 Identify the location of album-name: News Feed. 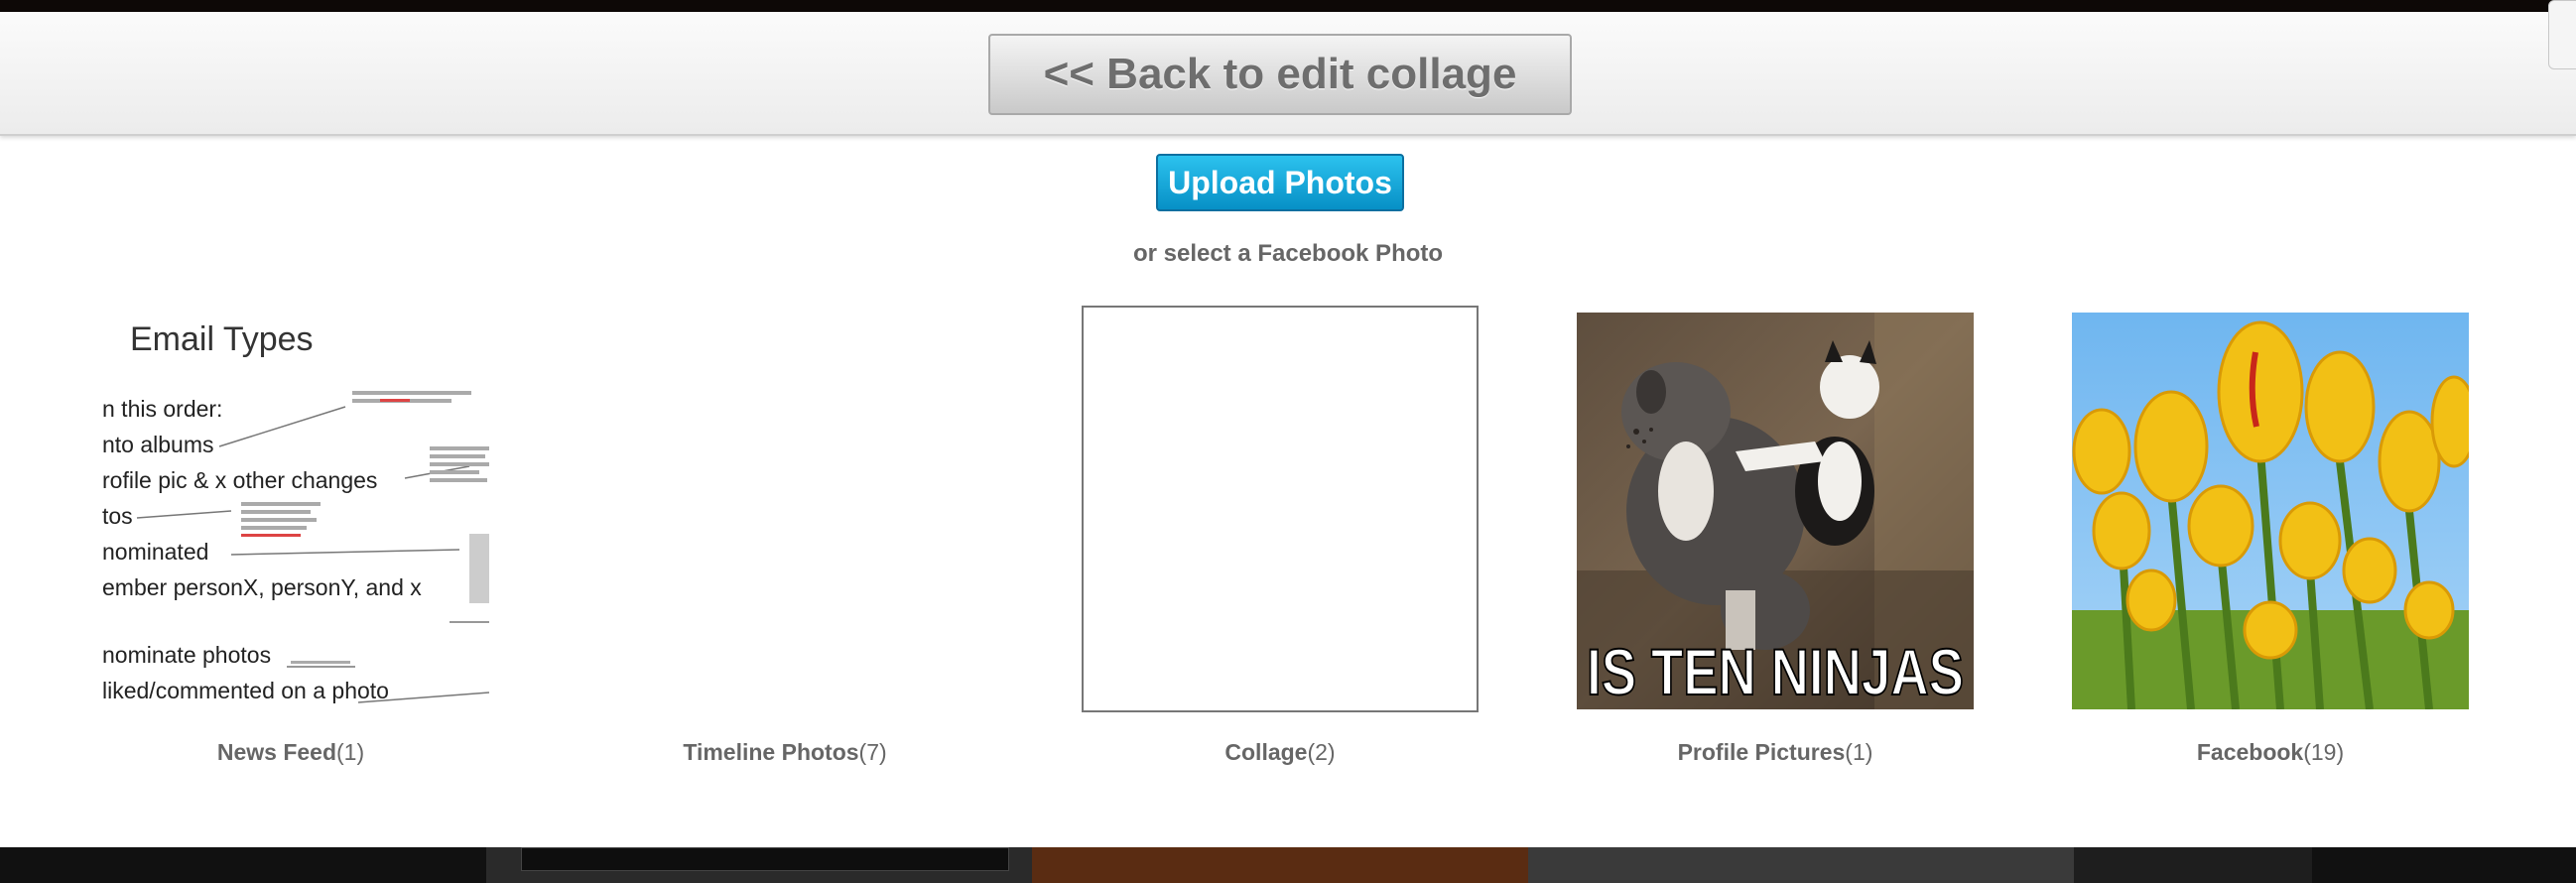
(277, 752).